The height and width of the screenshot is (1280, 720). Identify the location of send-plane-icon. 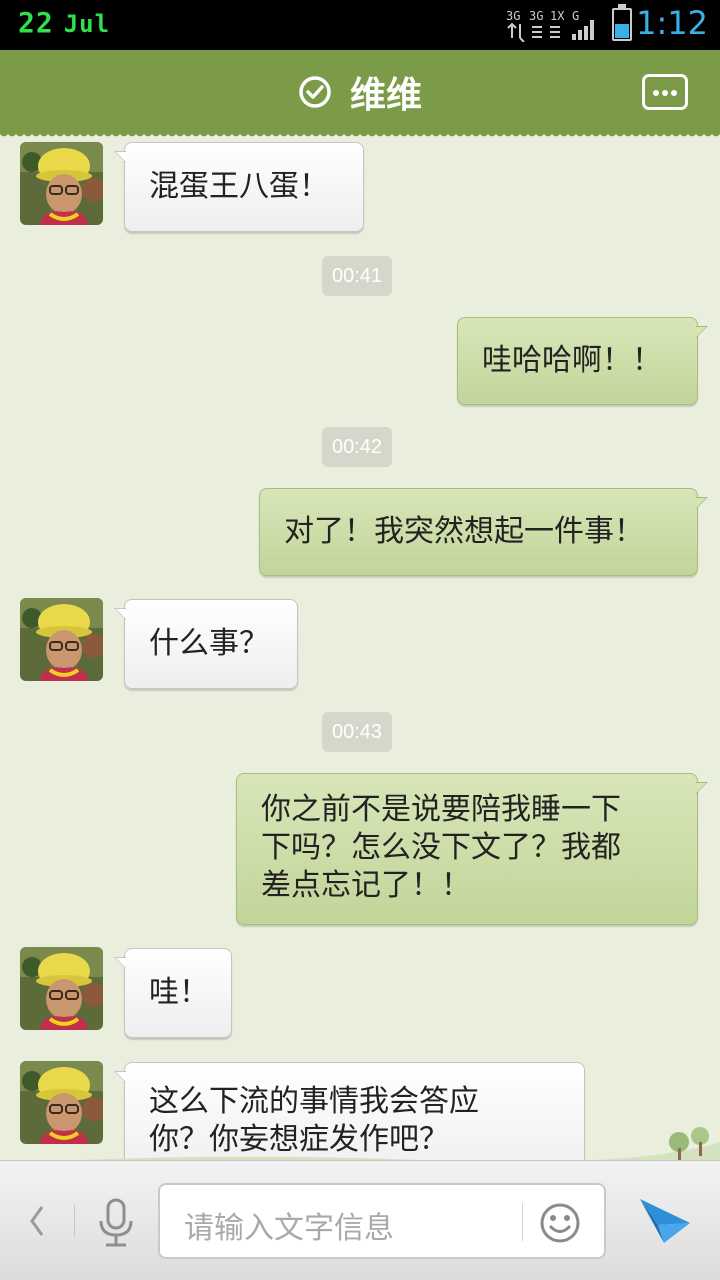
(665, 1221).